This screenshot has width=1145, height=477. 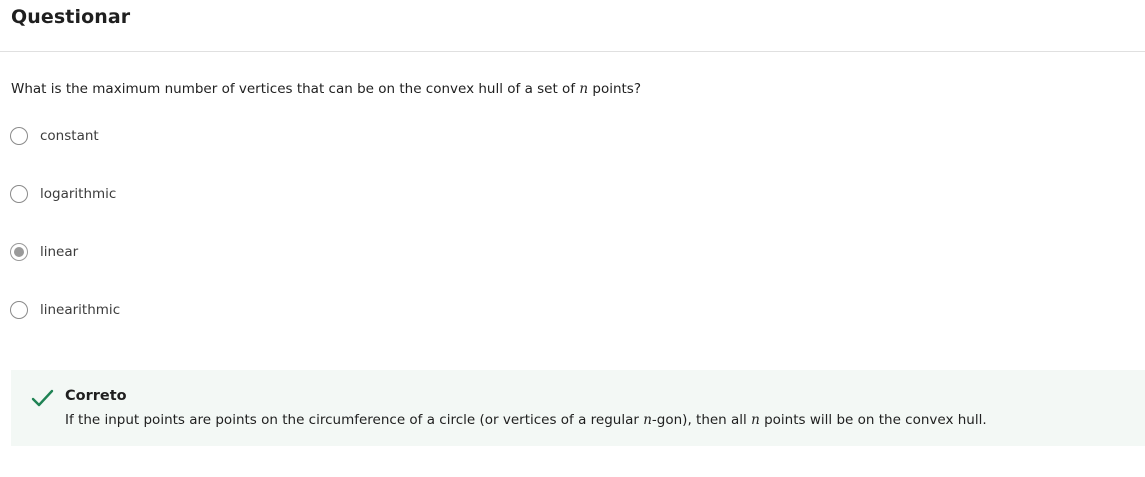 I want to click on question-text-after: points?, so click(x=614, y=89).